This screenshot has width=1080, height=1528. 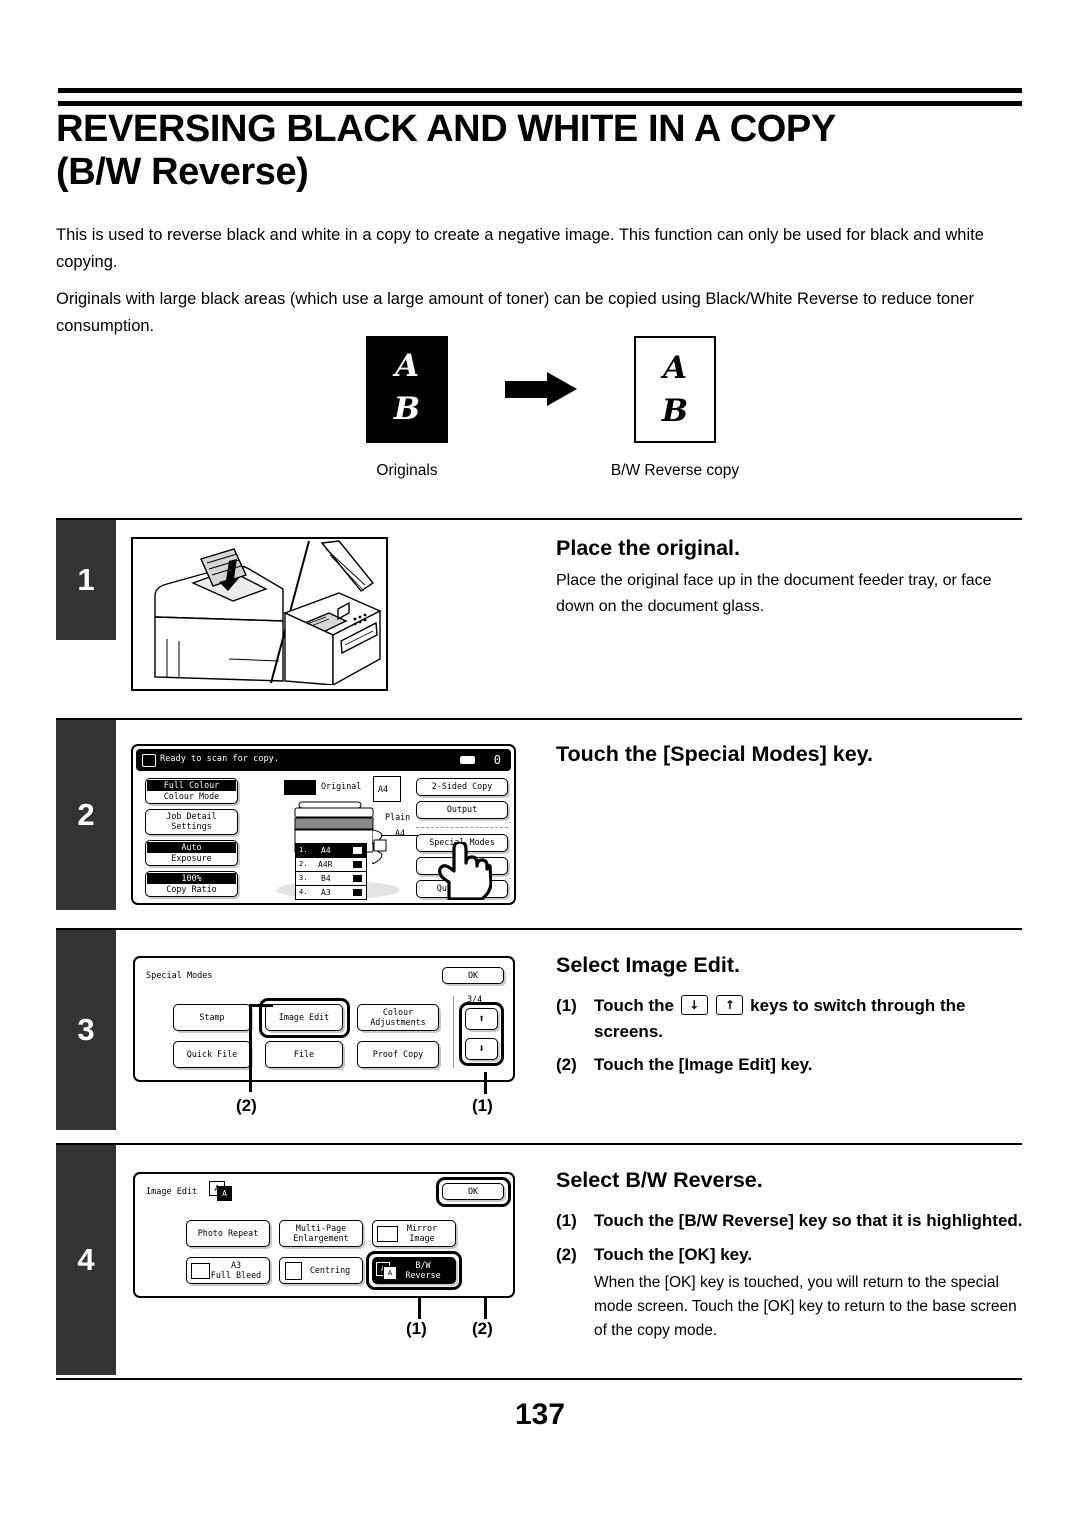 I want to click on key-2-sided-copy: 2-Sided Copy, so click(x=462, y=787).